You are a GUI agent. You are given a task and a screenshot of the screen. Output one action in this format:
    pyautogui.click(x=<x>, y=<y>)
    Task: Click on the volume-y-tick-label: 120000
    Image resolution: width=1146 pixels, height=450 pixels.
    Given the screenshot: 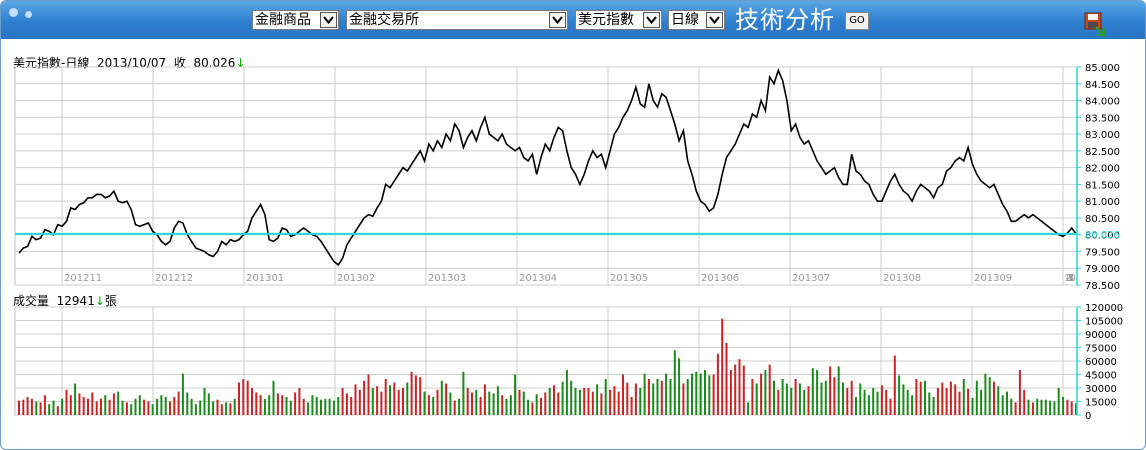 What is the action you would take?
    pyautogui.click(x=1104, y=308)
    